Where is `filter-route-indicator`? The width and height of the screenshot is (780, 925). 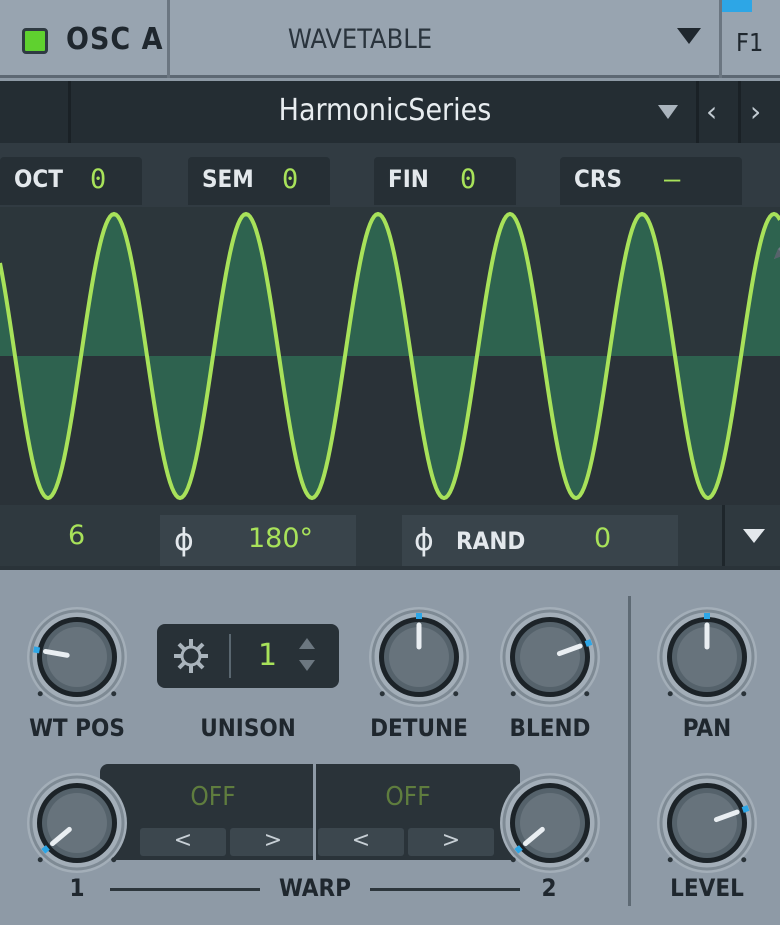
filter-route-indicator is located at coordinates (737, 6).